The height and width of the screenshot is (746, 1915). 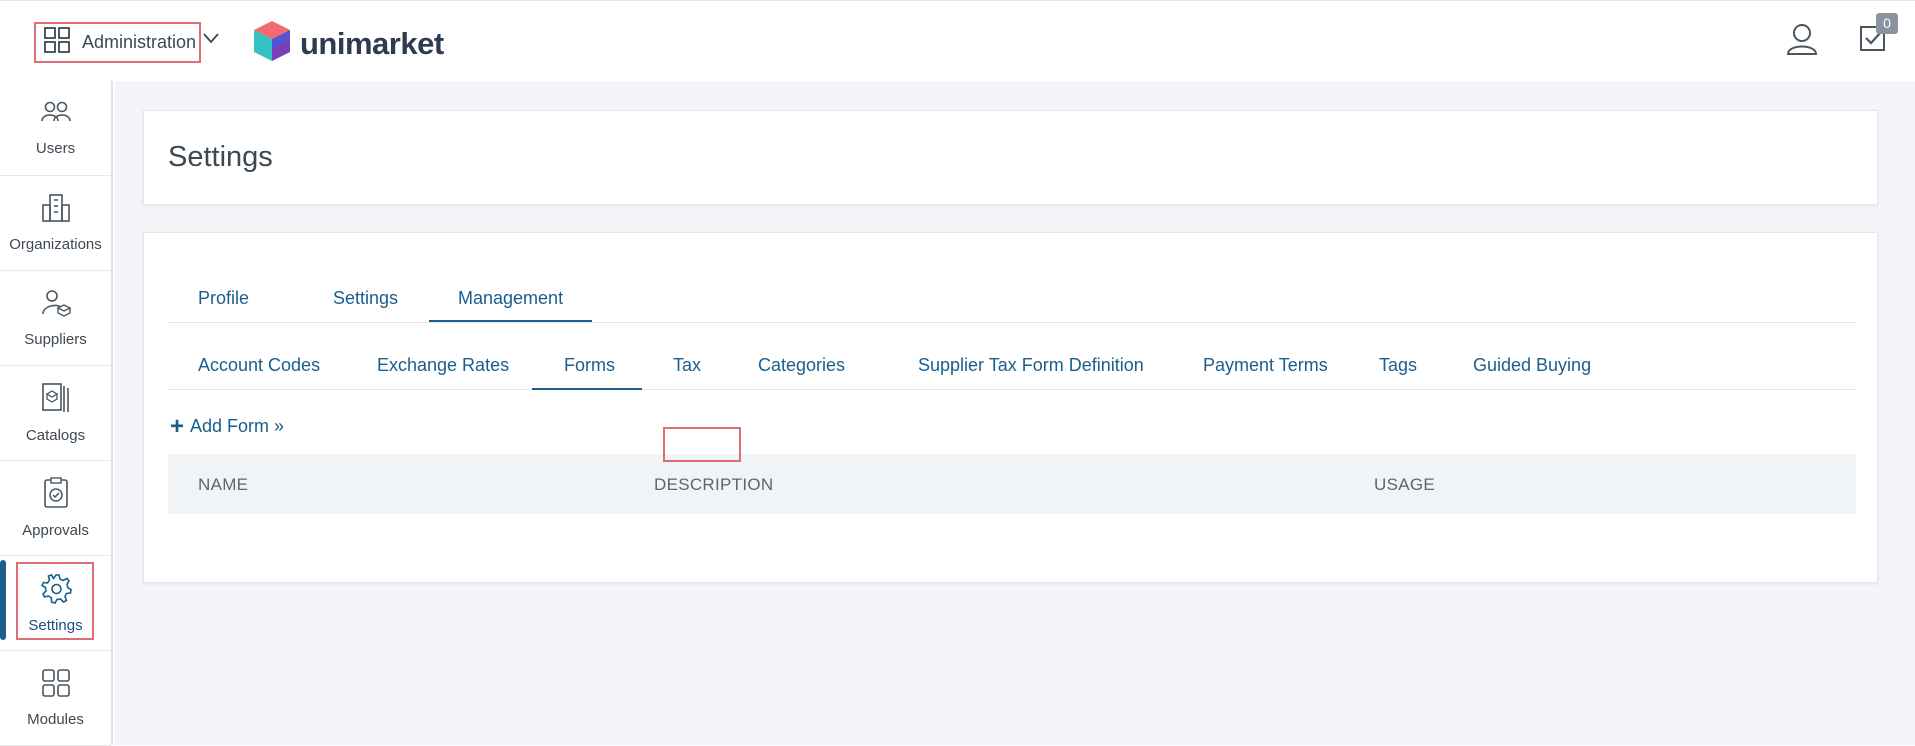 I want to click on subtab-active-underline, so click(x=587, y=389).